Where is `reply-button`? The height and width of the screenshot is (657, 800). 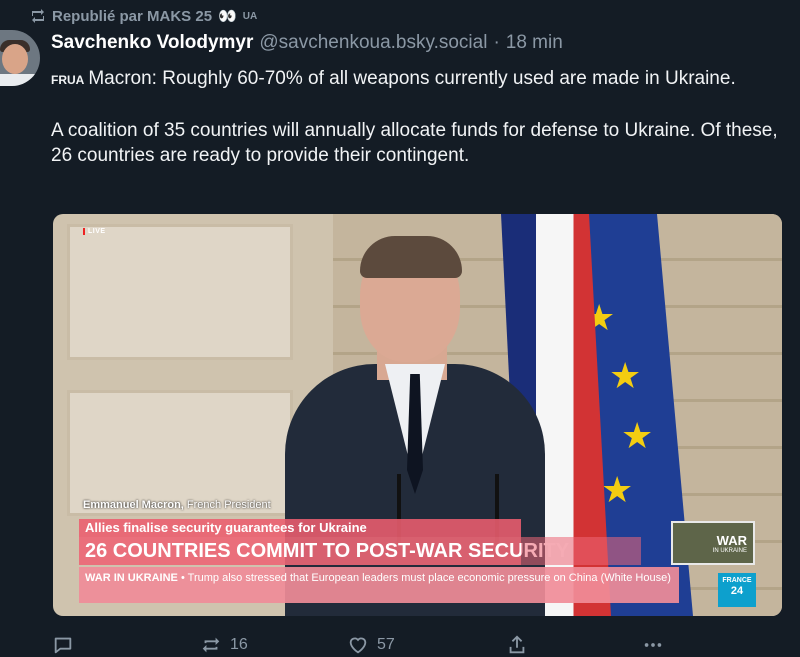 reply-button is located at coordinates (67, 645).